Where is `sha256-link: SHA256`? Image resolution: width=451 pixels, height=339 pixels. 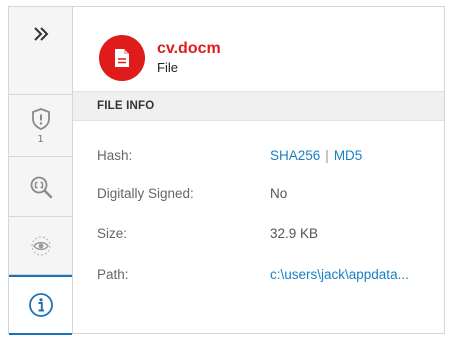 sha256-link: SHA256 is located at coordinates (295, 155).